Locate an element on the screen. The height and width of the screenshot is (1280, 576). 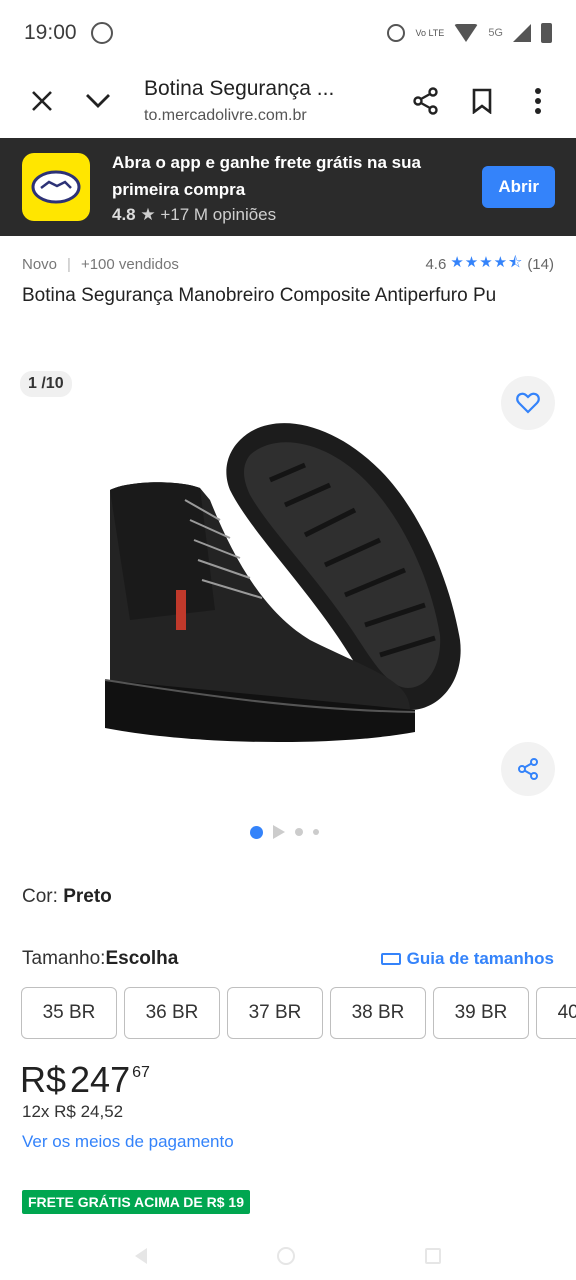
product-meta: Novo | +100 vendidos 4.6 ★★★★⯪ (14) is located at coordinates (288, 264).